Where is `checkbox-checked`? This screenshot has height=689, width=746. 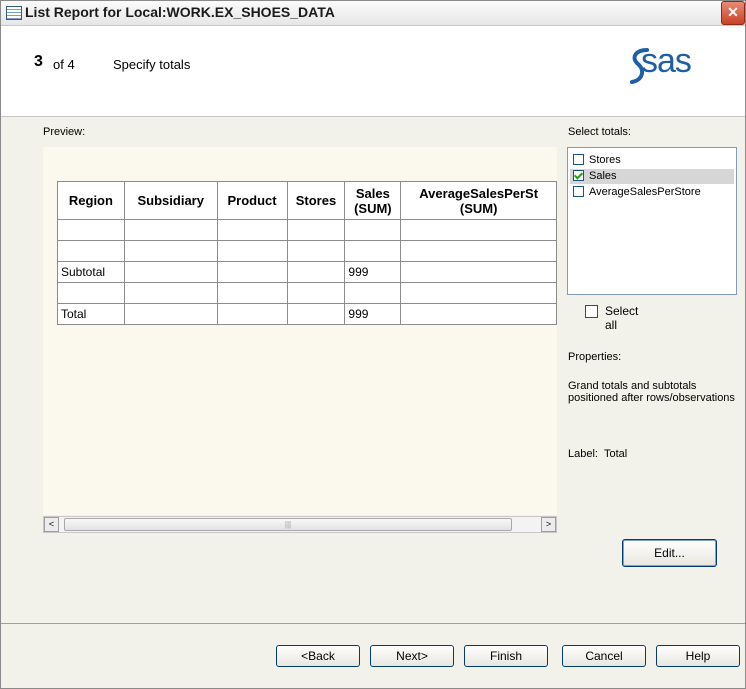 checkbox-checked is located at coordinates (578, 175).